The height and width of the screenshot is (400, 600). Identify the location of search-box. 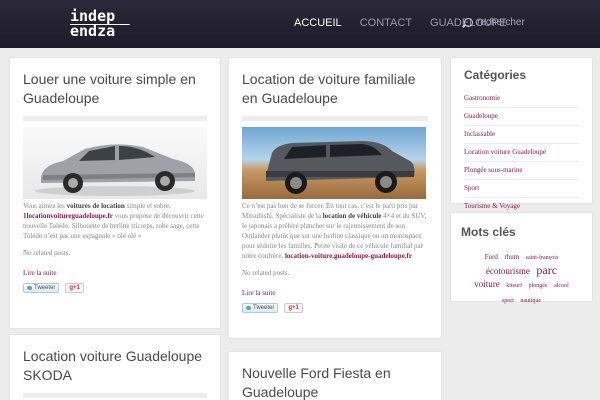
(510, 22).